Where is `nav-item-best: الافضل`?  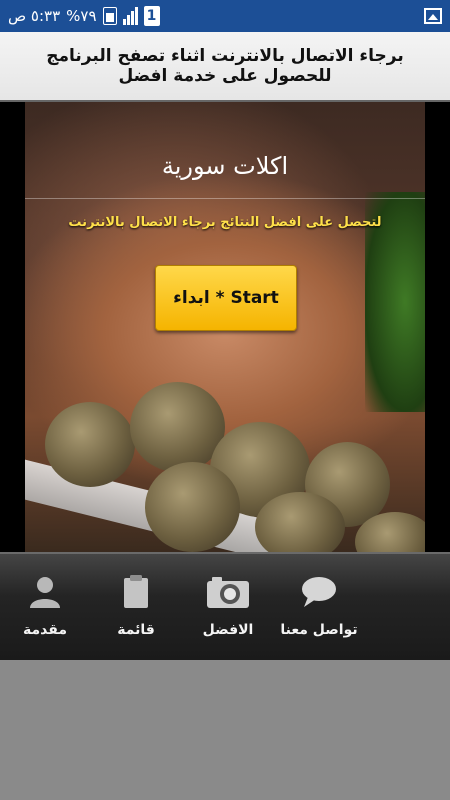
nav-item-best: الافضل is located at coordinates (228, 607).